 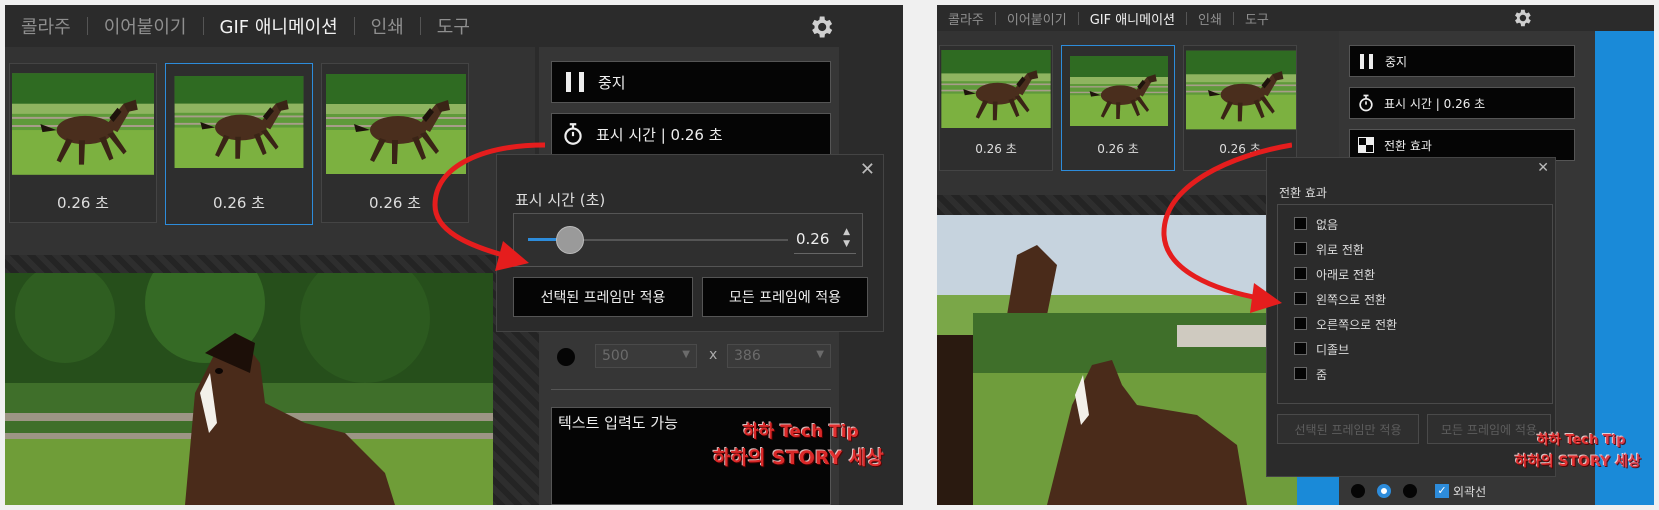 What do you see at coordinates (1357, 325) in the screenshot?
I see `option-label: 오른쪽으로 전환` at bounding box center [1357, 325].